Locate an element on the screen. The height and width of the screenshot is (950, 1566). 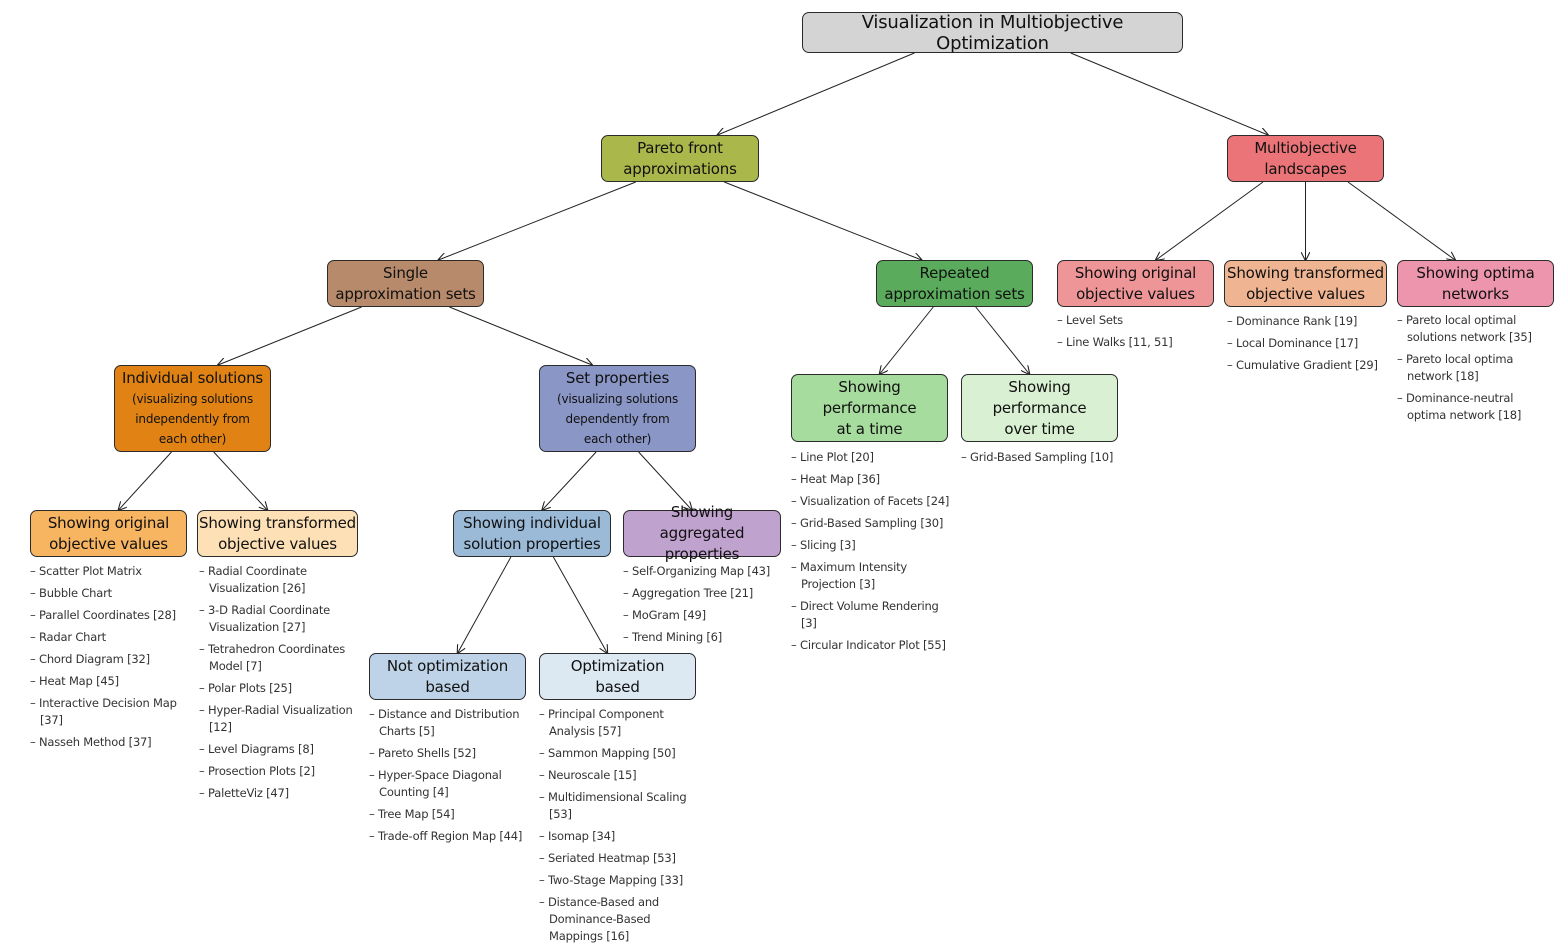
list-item: Pareto local optima network [18] is located at coordinates (1467, 368).